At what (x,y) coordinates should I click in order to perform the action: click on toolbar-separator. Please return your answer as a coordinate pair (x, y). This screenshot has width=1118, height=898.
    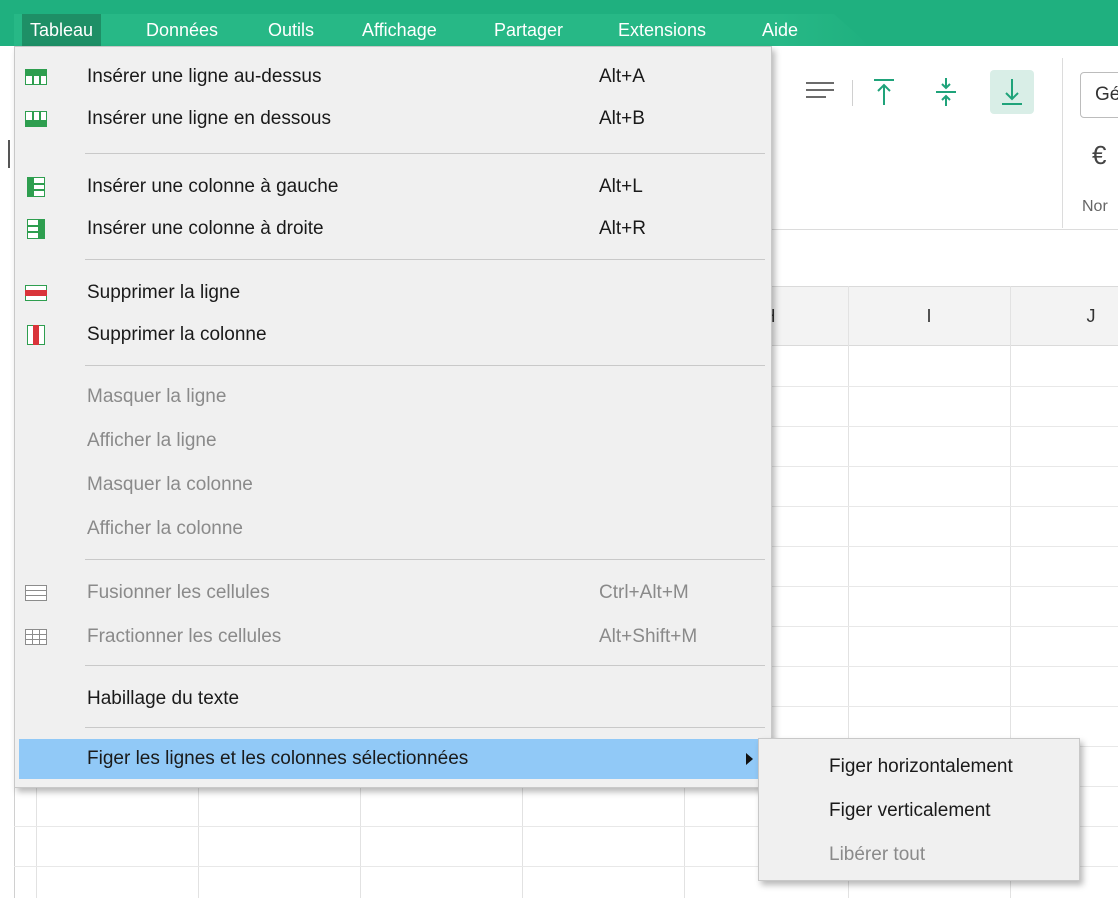
    Looking at the image, I should click on (852, 93).